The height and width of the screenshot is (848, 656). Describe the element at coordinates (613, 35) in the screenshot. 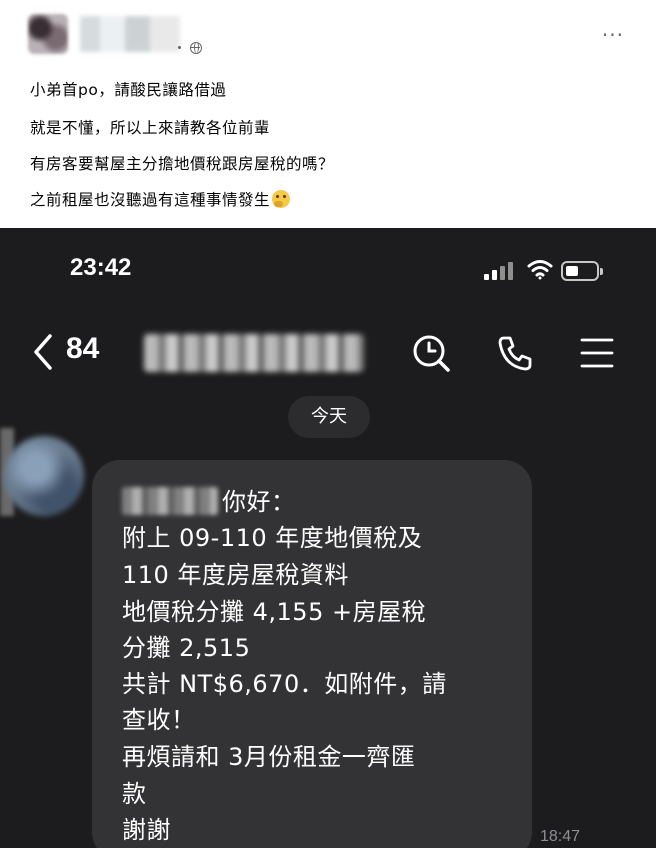

I see `more-options-icon: ···` at that location.